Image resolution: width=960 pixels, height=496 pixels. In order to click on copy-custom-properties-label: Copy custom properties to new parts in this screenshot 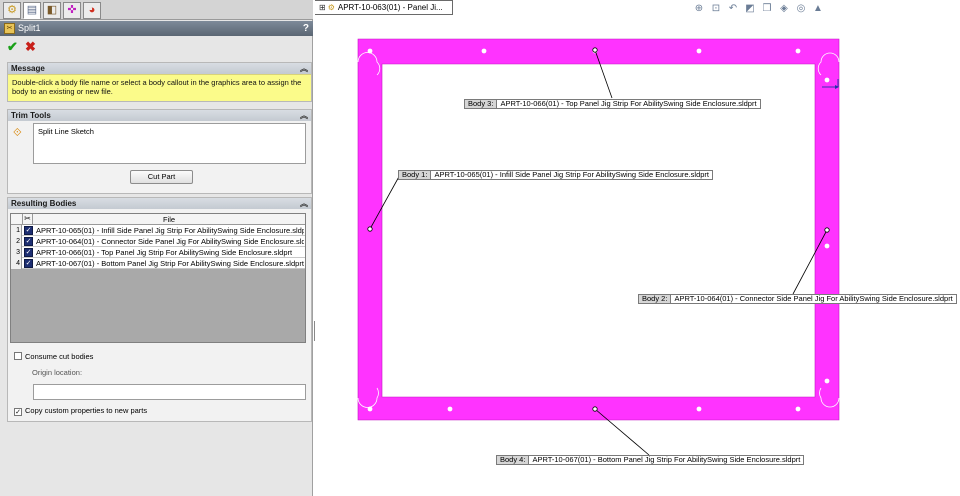, I will do `click(86, 410)`.